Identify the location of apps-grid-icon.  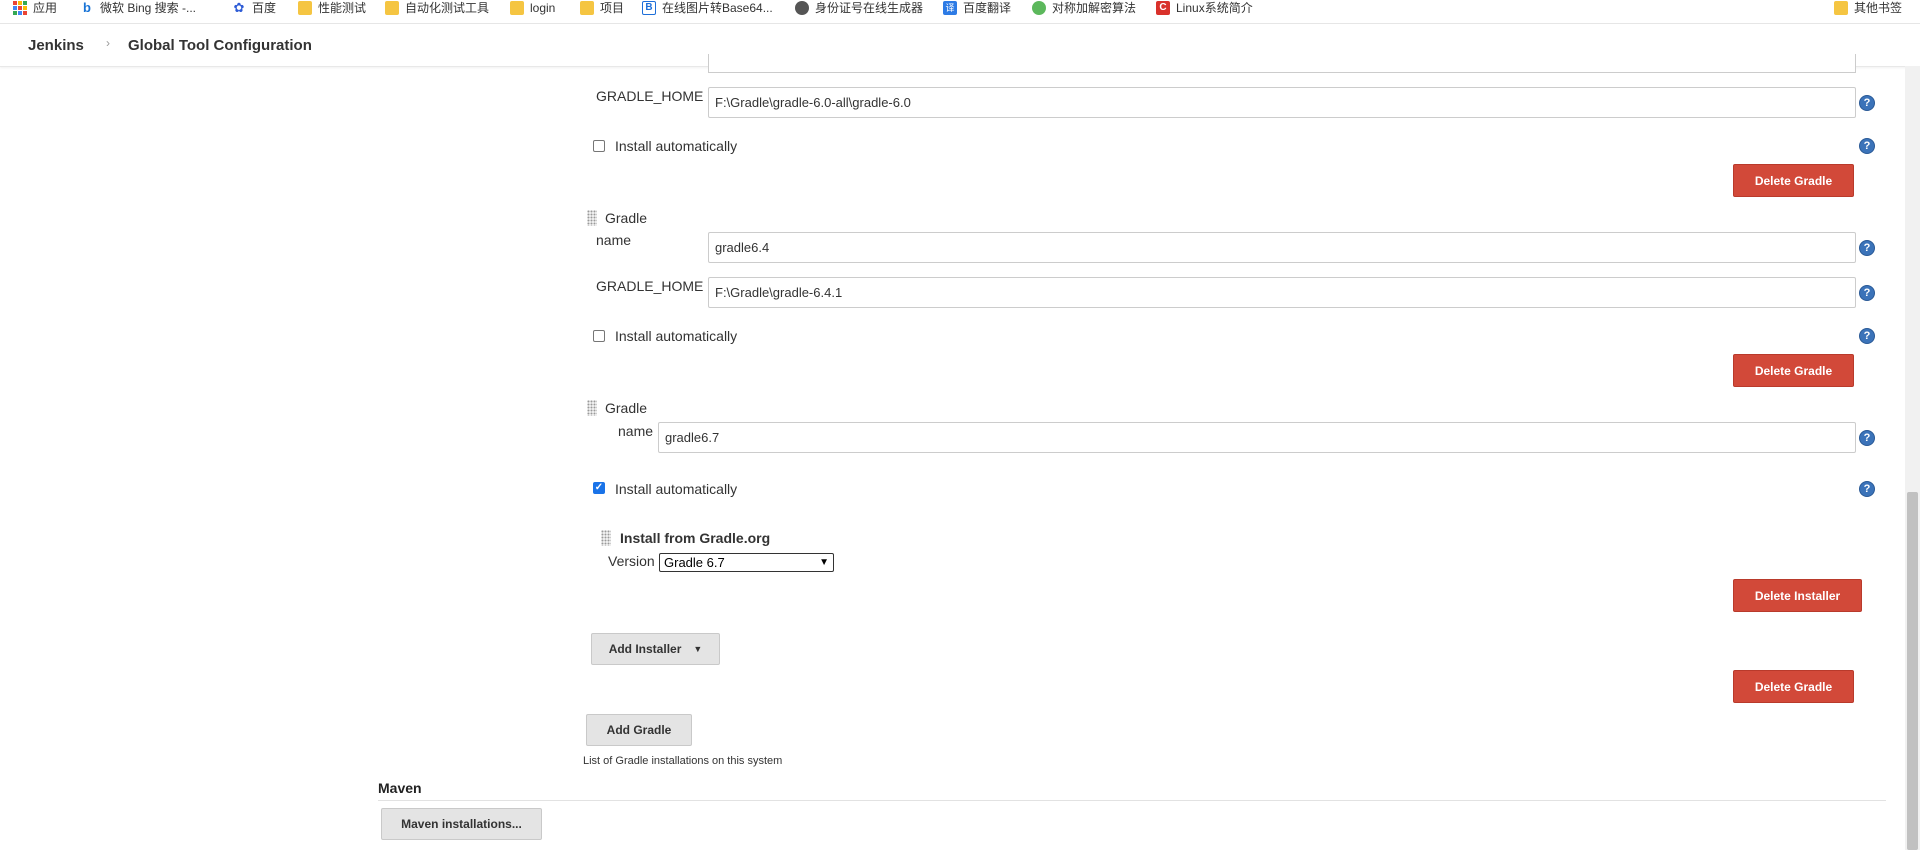
(20, 8).